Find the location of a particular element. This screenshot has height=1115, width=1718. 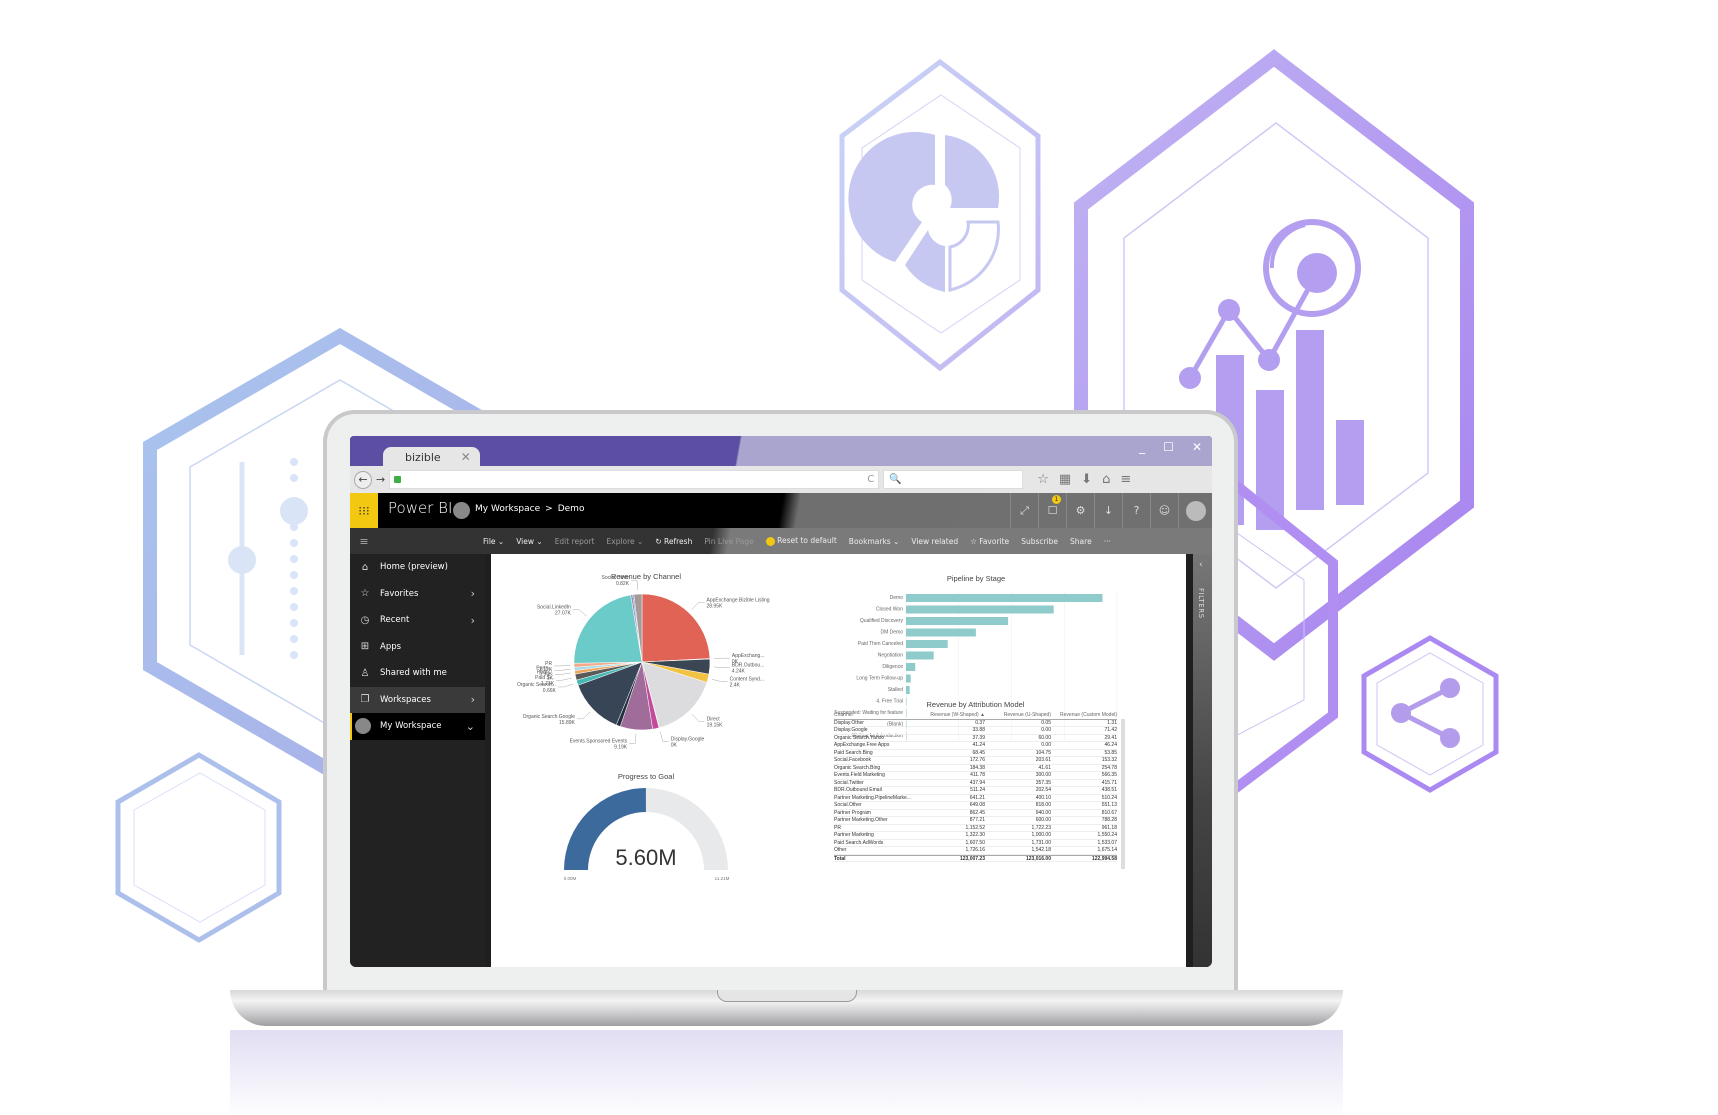

table-cell: 551.13 is located at coordinates (1109, 805).